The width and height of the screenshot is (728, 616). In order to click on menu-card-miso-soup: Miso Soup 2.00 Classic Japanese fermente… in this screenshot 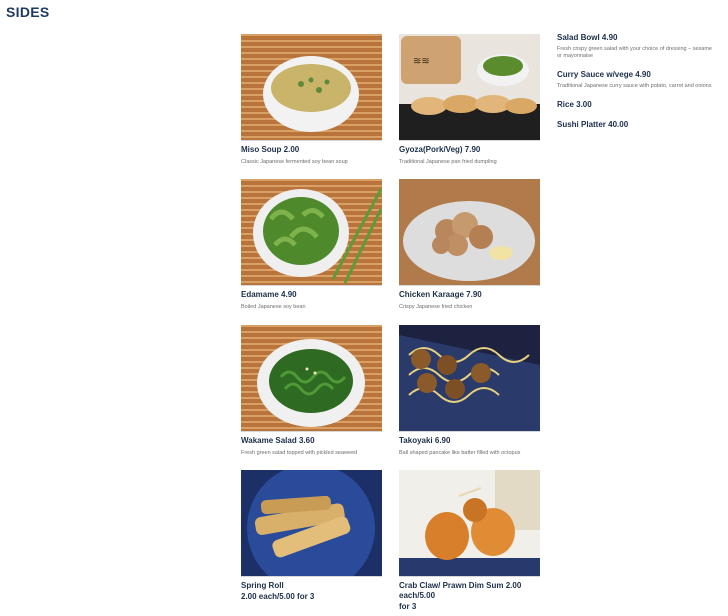, I will do `click(312, 100)`.